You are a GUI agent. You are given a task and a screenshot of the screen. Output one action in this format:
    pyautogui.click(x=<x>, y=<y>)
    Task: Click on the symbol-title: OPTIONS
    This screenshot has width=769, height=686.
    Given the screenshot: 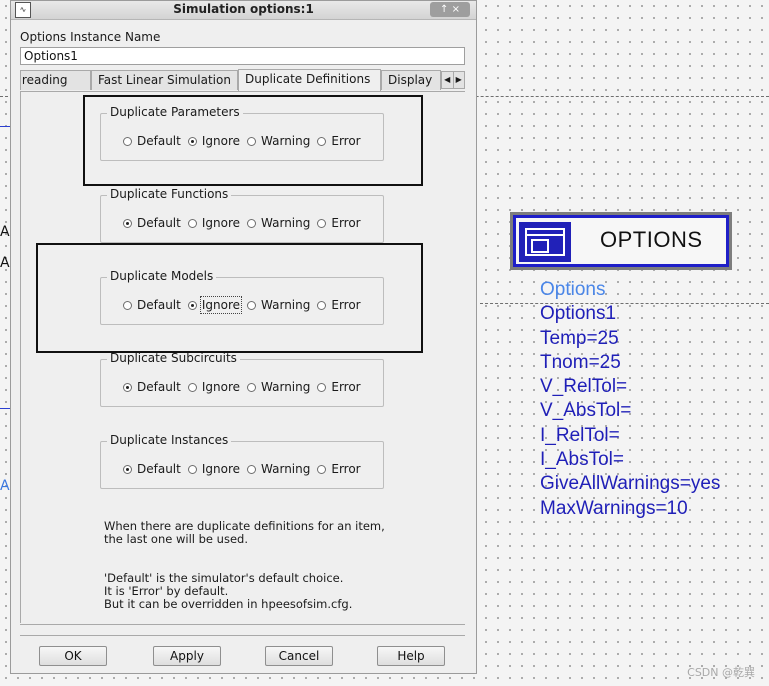 What is the action you would take?
    pyautogui.click(x=651, y=239)
    